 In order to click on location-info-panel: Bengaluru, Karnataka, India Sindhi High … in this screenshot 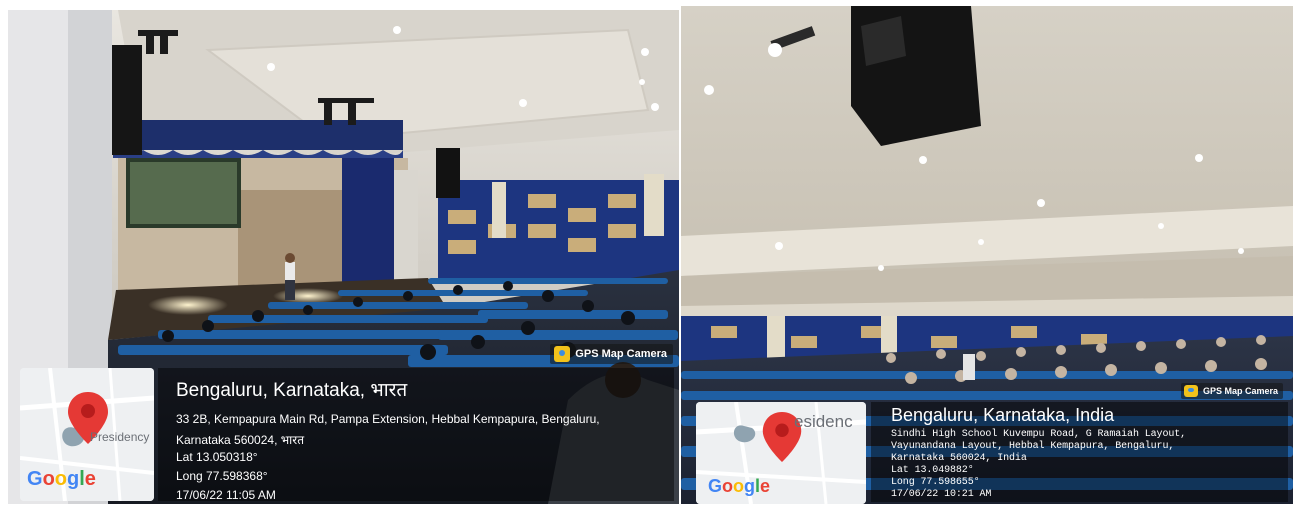, I will do `click(1079, 452)`.